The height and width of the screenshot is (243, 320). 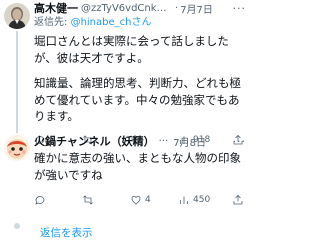 I want to click on tweet-text: 確かに意志の強い、まともな人物の印象が強いですね, so click(x=137, y=166).